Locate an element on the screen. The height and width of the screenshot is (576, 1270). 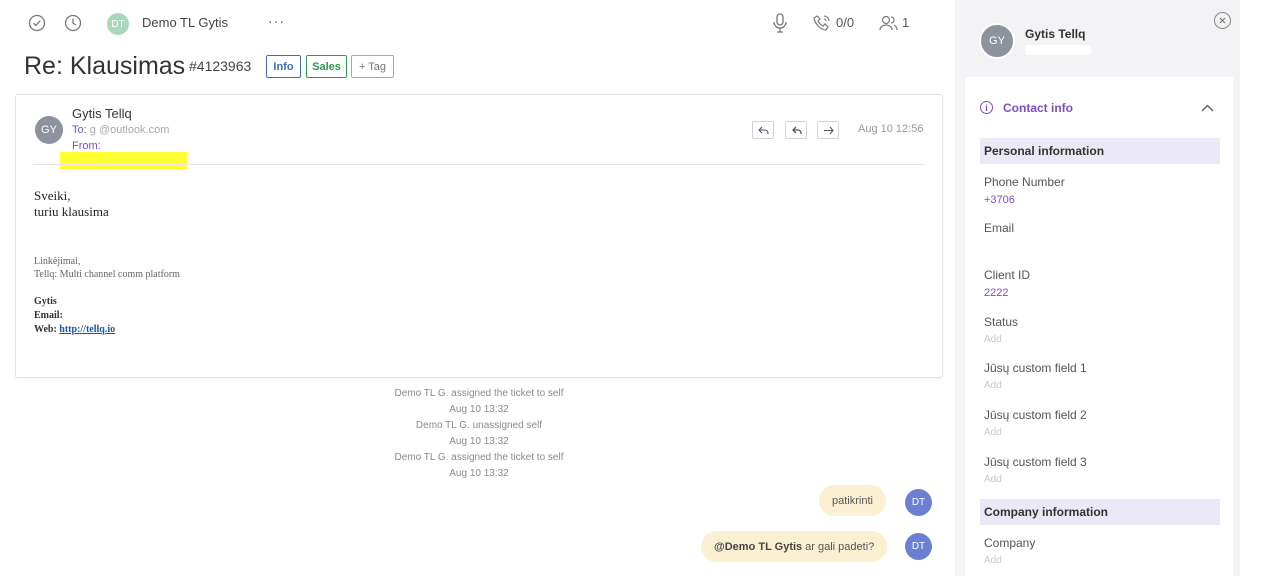
body-line: turiu klausima is located at coordinates (71, 211).